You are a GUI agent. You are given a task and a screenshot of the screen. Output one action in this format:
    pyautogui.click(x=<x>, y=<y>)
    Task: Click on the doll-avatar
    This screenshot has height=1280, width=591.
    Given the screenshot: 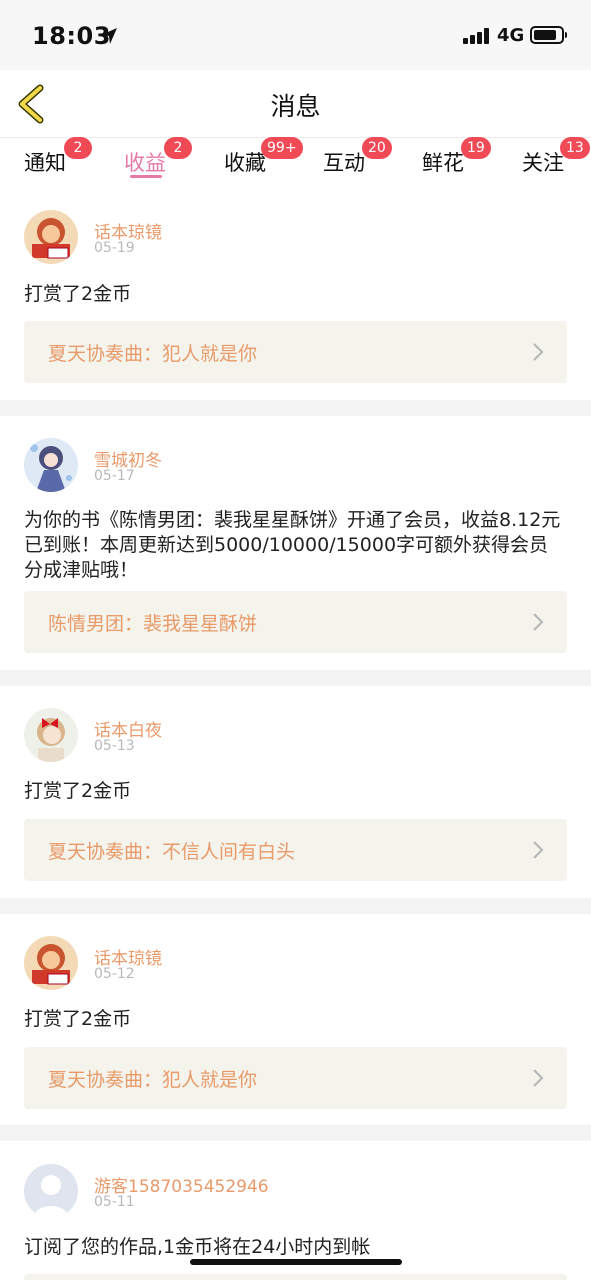 What is the action you would take?
    pyautogui.click(x=51, y=735)
    